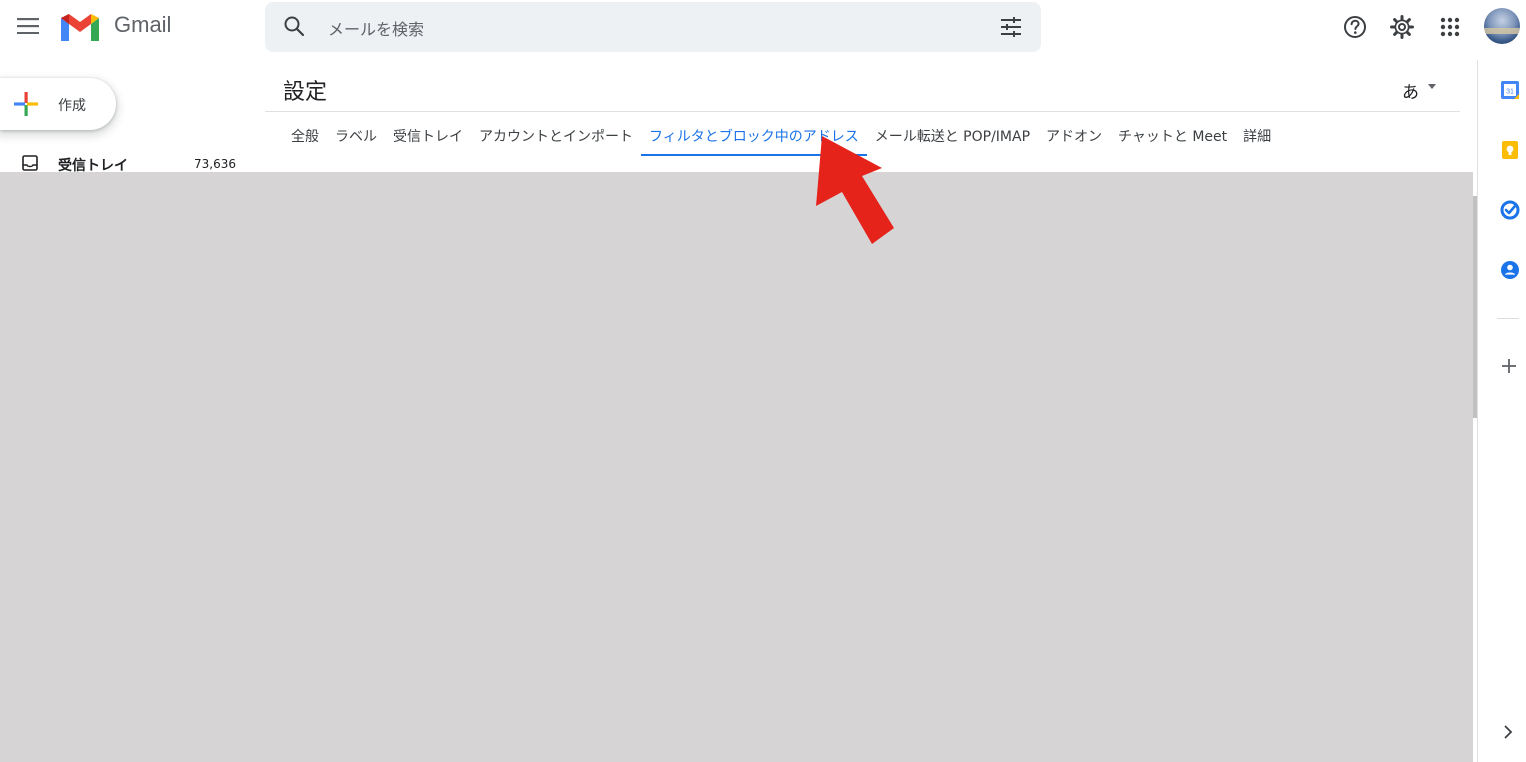  Describe the element at coordinates (1508, 732) in the screenshot. I see `chevron-right-icon` at that location.